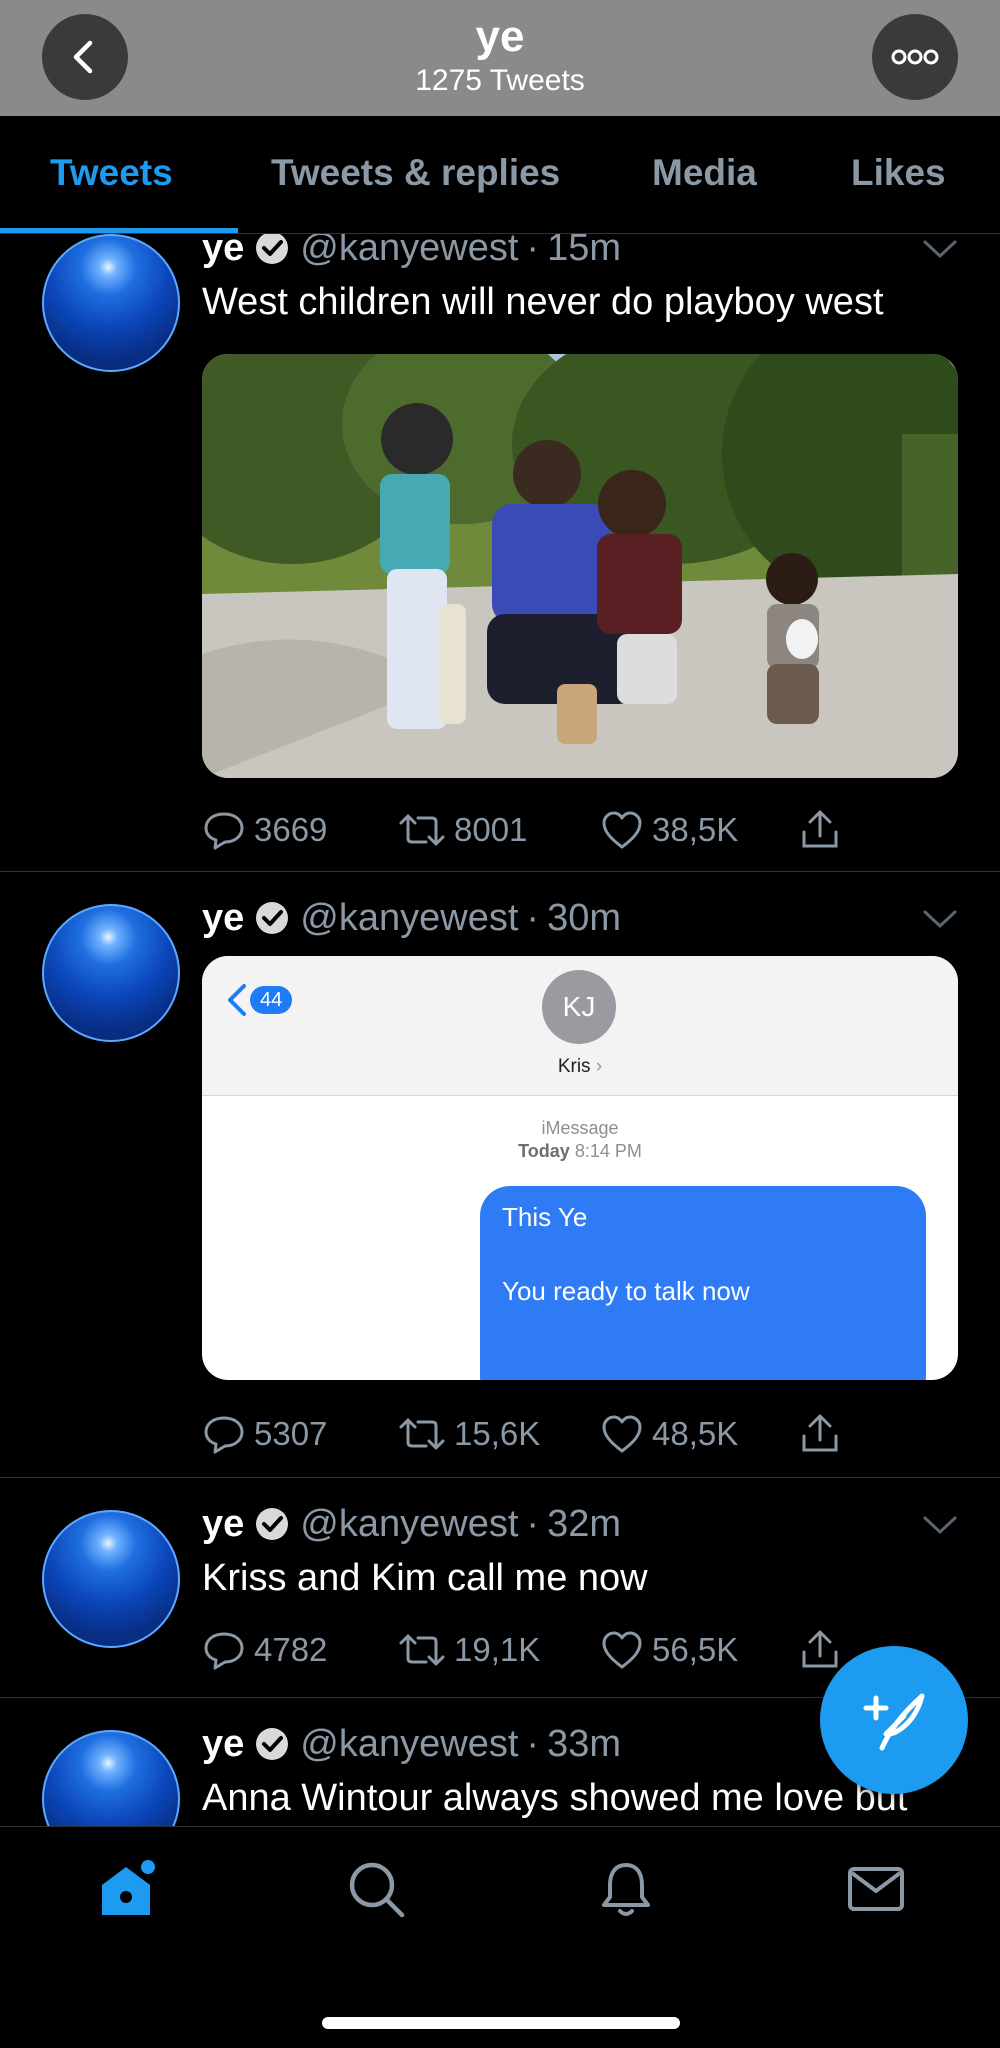 This screenshot has height=2048, width=1000. I want to click on profile-header: ye 1275 Tweets, so click(500, 58).